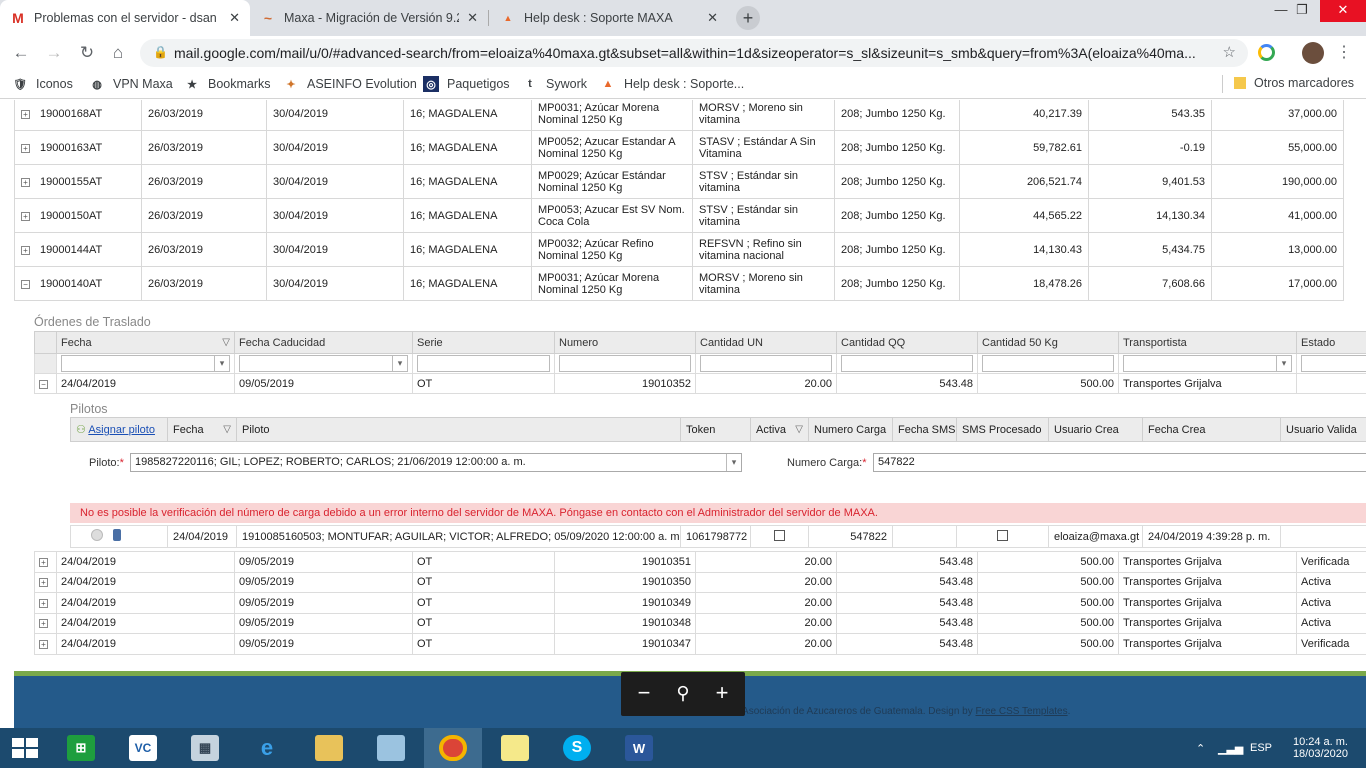 This screenshot has width=1366, height=768. Describe the element at coordinates (21, 53) in the screenshot. I see `back-button: ←` at that location.